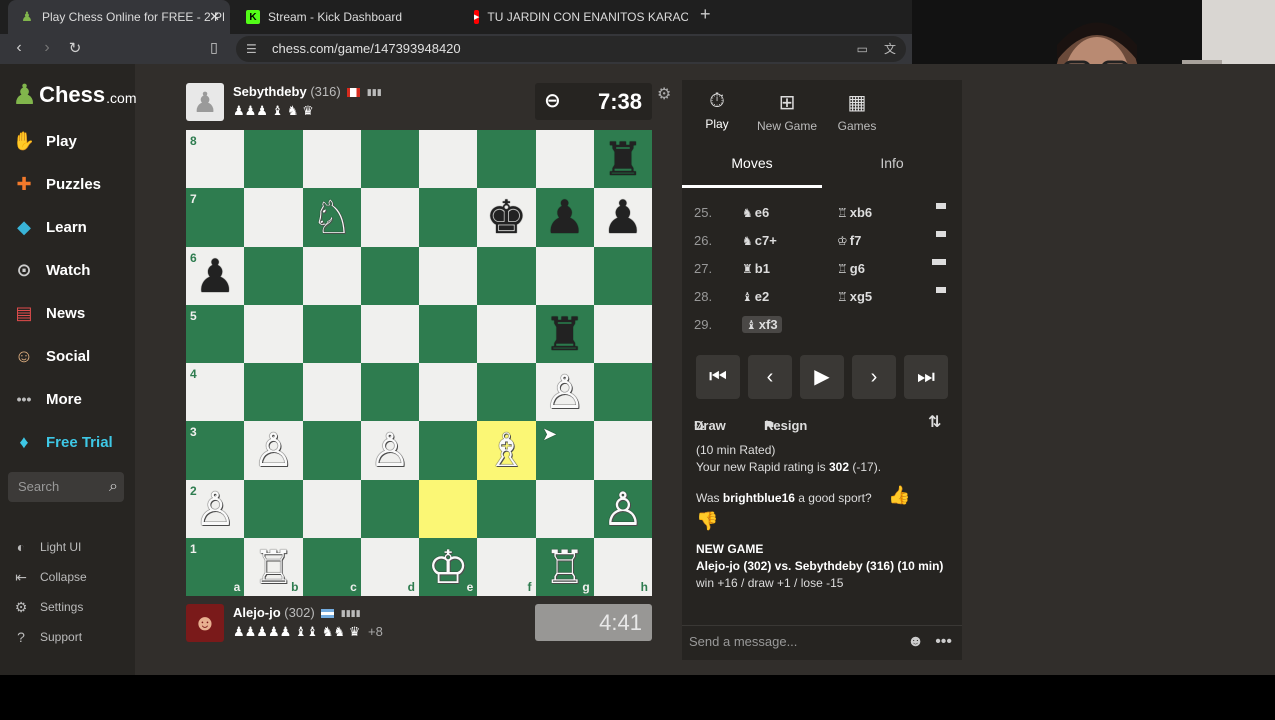  What do you see at coordinates (332, 217) in the screenshot?
I see `white-knight-icon: ♘` at bounding box center [332, 217].